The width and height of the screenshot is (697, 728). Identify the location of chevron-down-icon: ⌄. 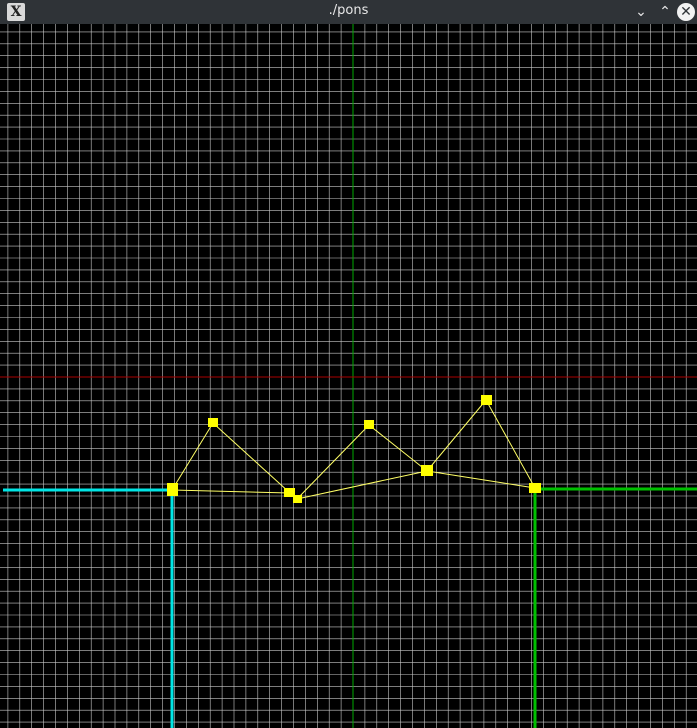
(641, 12).